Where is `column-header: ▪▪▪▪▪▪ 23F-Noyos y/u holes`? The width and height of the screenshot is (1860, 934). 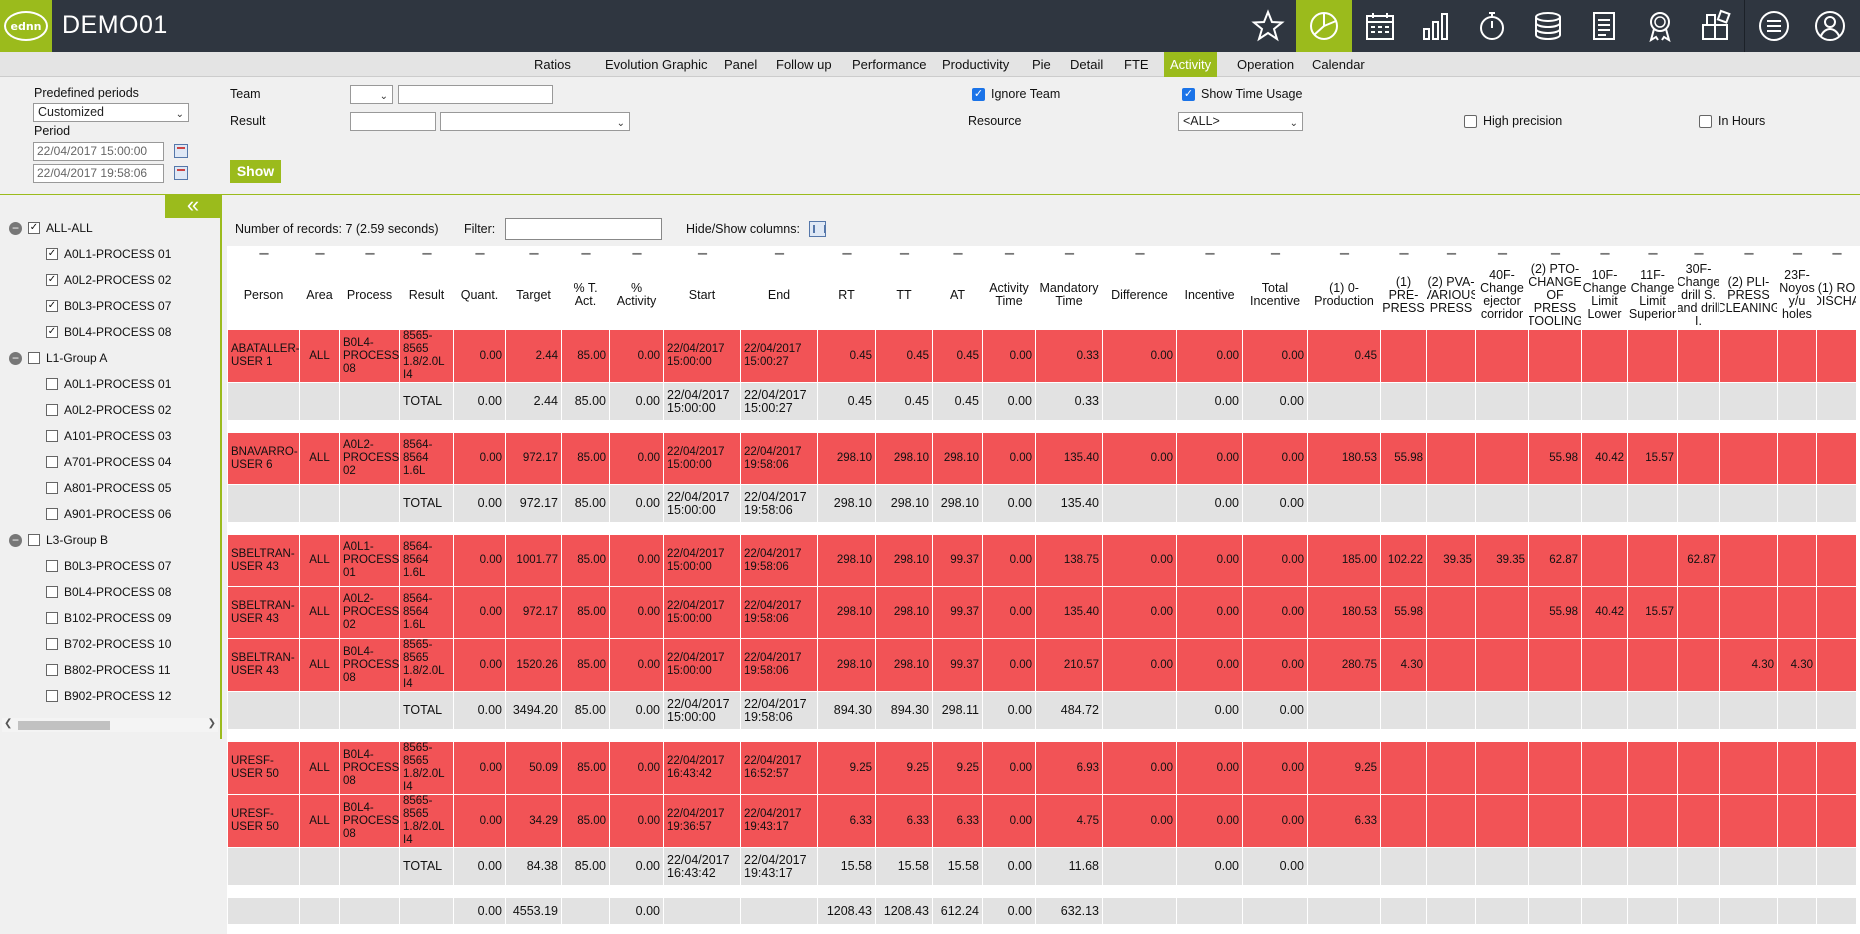 column-header: ▪▪▪▪▪▪ 23F-Noyos y/u holes is located at coordinates (1797, 288).